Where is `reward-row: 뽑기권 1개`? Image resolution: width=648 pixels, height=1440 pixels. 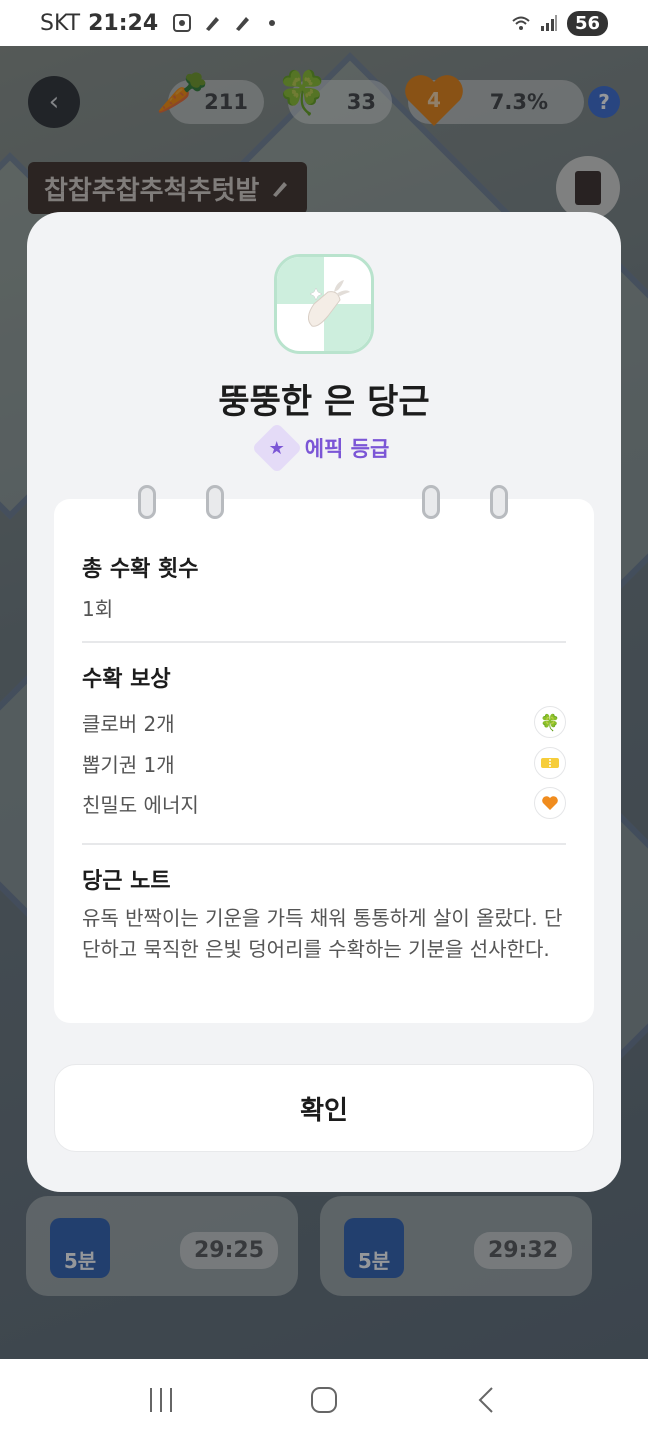 reward-row: 뽑기권 1개 is located at coordinates (324, 763).